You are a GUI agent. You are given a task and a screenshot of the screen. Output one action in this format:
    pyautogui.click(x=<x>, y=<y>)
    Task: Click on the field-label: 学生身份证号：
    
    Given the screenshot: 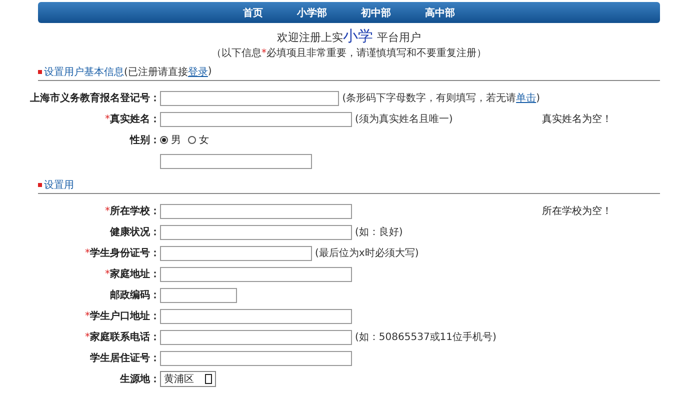 What is the action you would take?
    pyautogui.click(x=125, y=253)
    